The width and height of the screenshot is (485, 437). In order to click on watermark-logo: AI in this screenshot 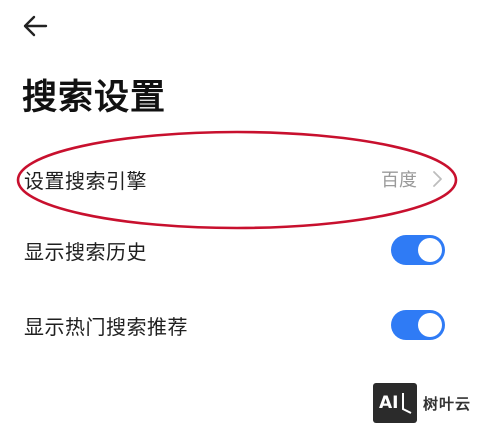, I will do `click(394, 403)`.